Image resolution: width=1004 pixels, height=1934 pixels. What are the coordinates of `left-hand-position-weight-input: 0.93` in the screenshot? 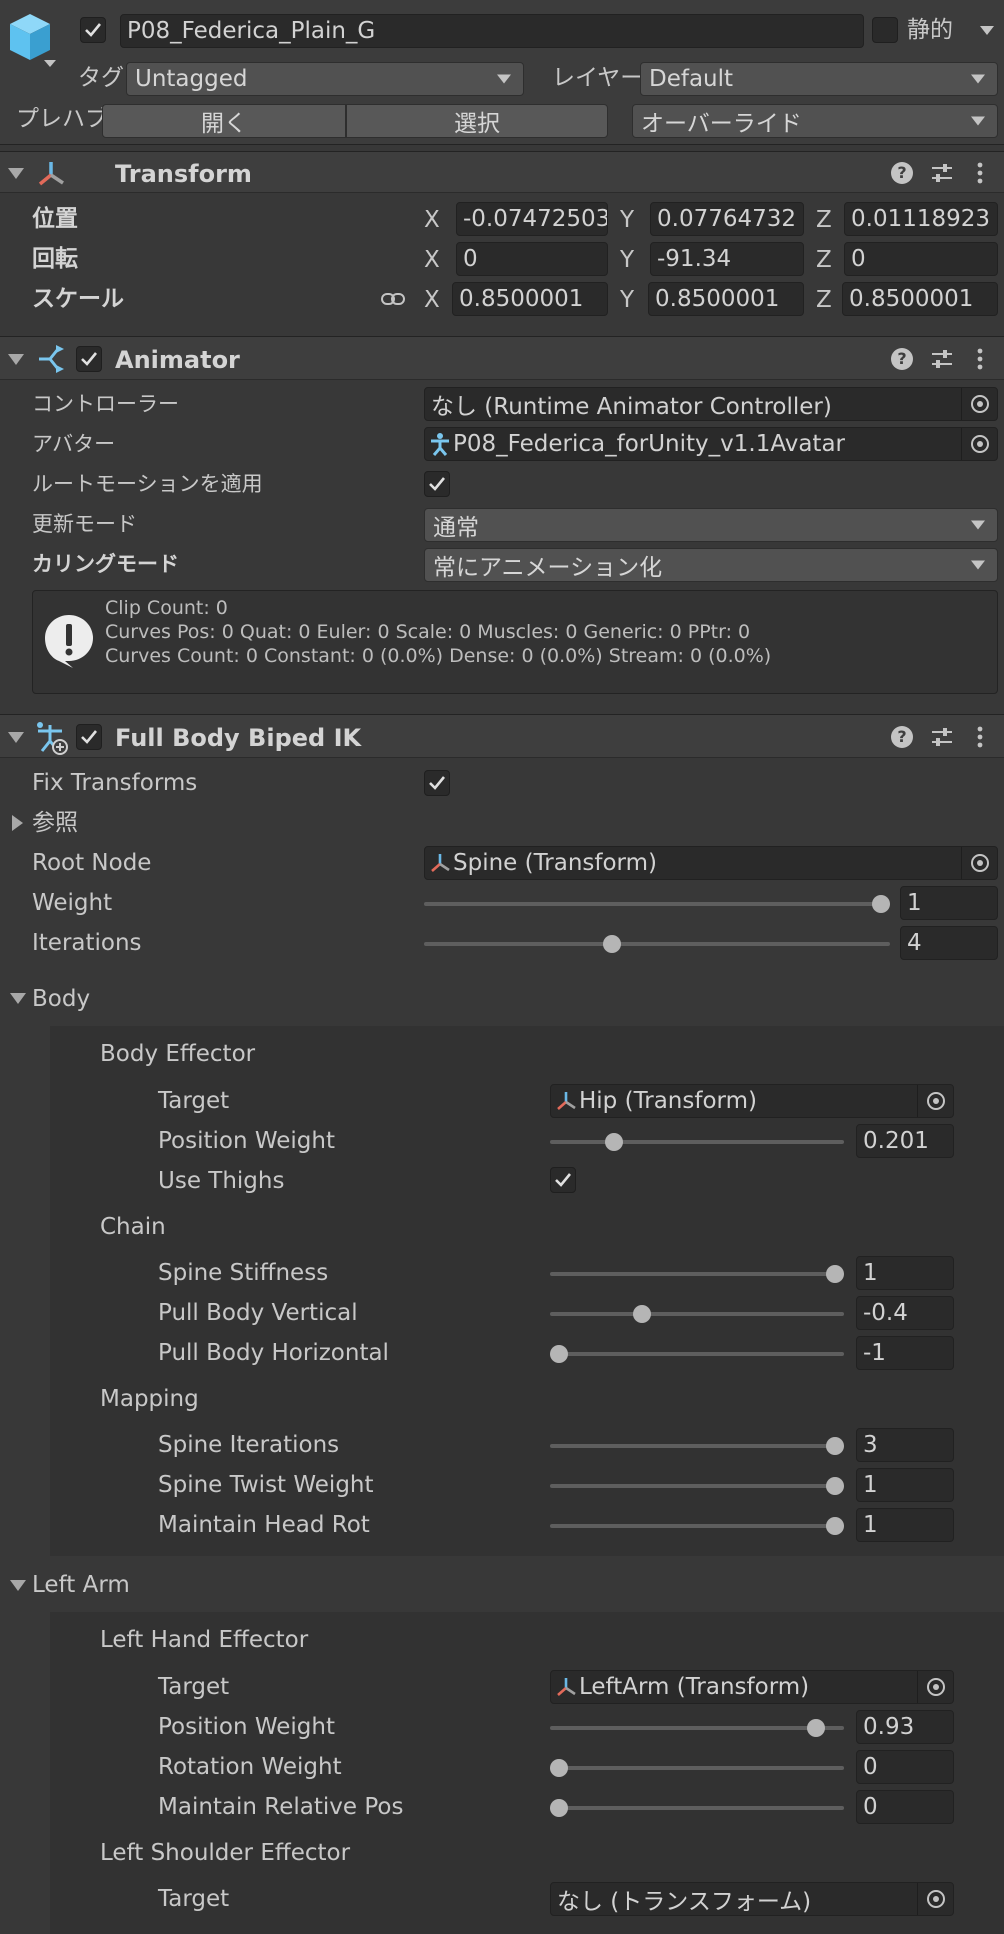 It's located at (905, 1727).